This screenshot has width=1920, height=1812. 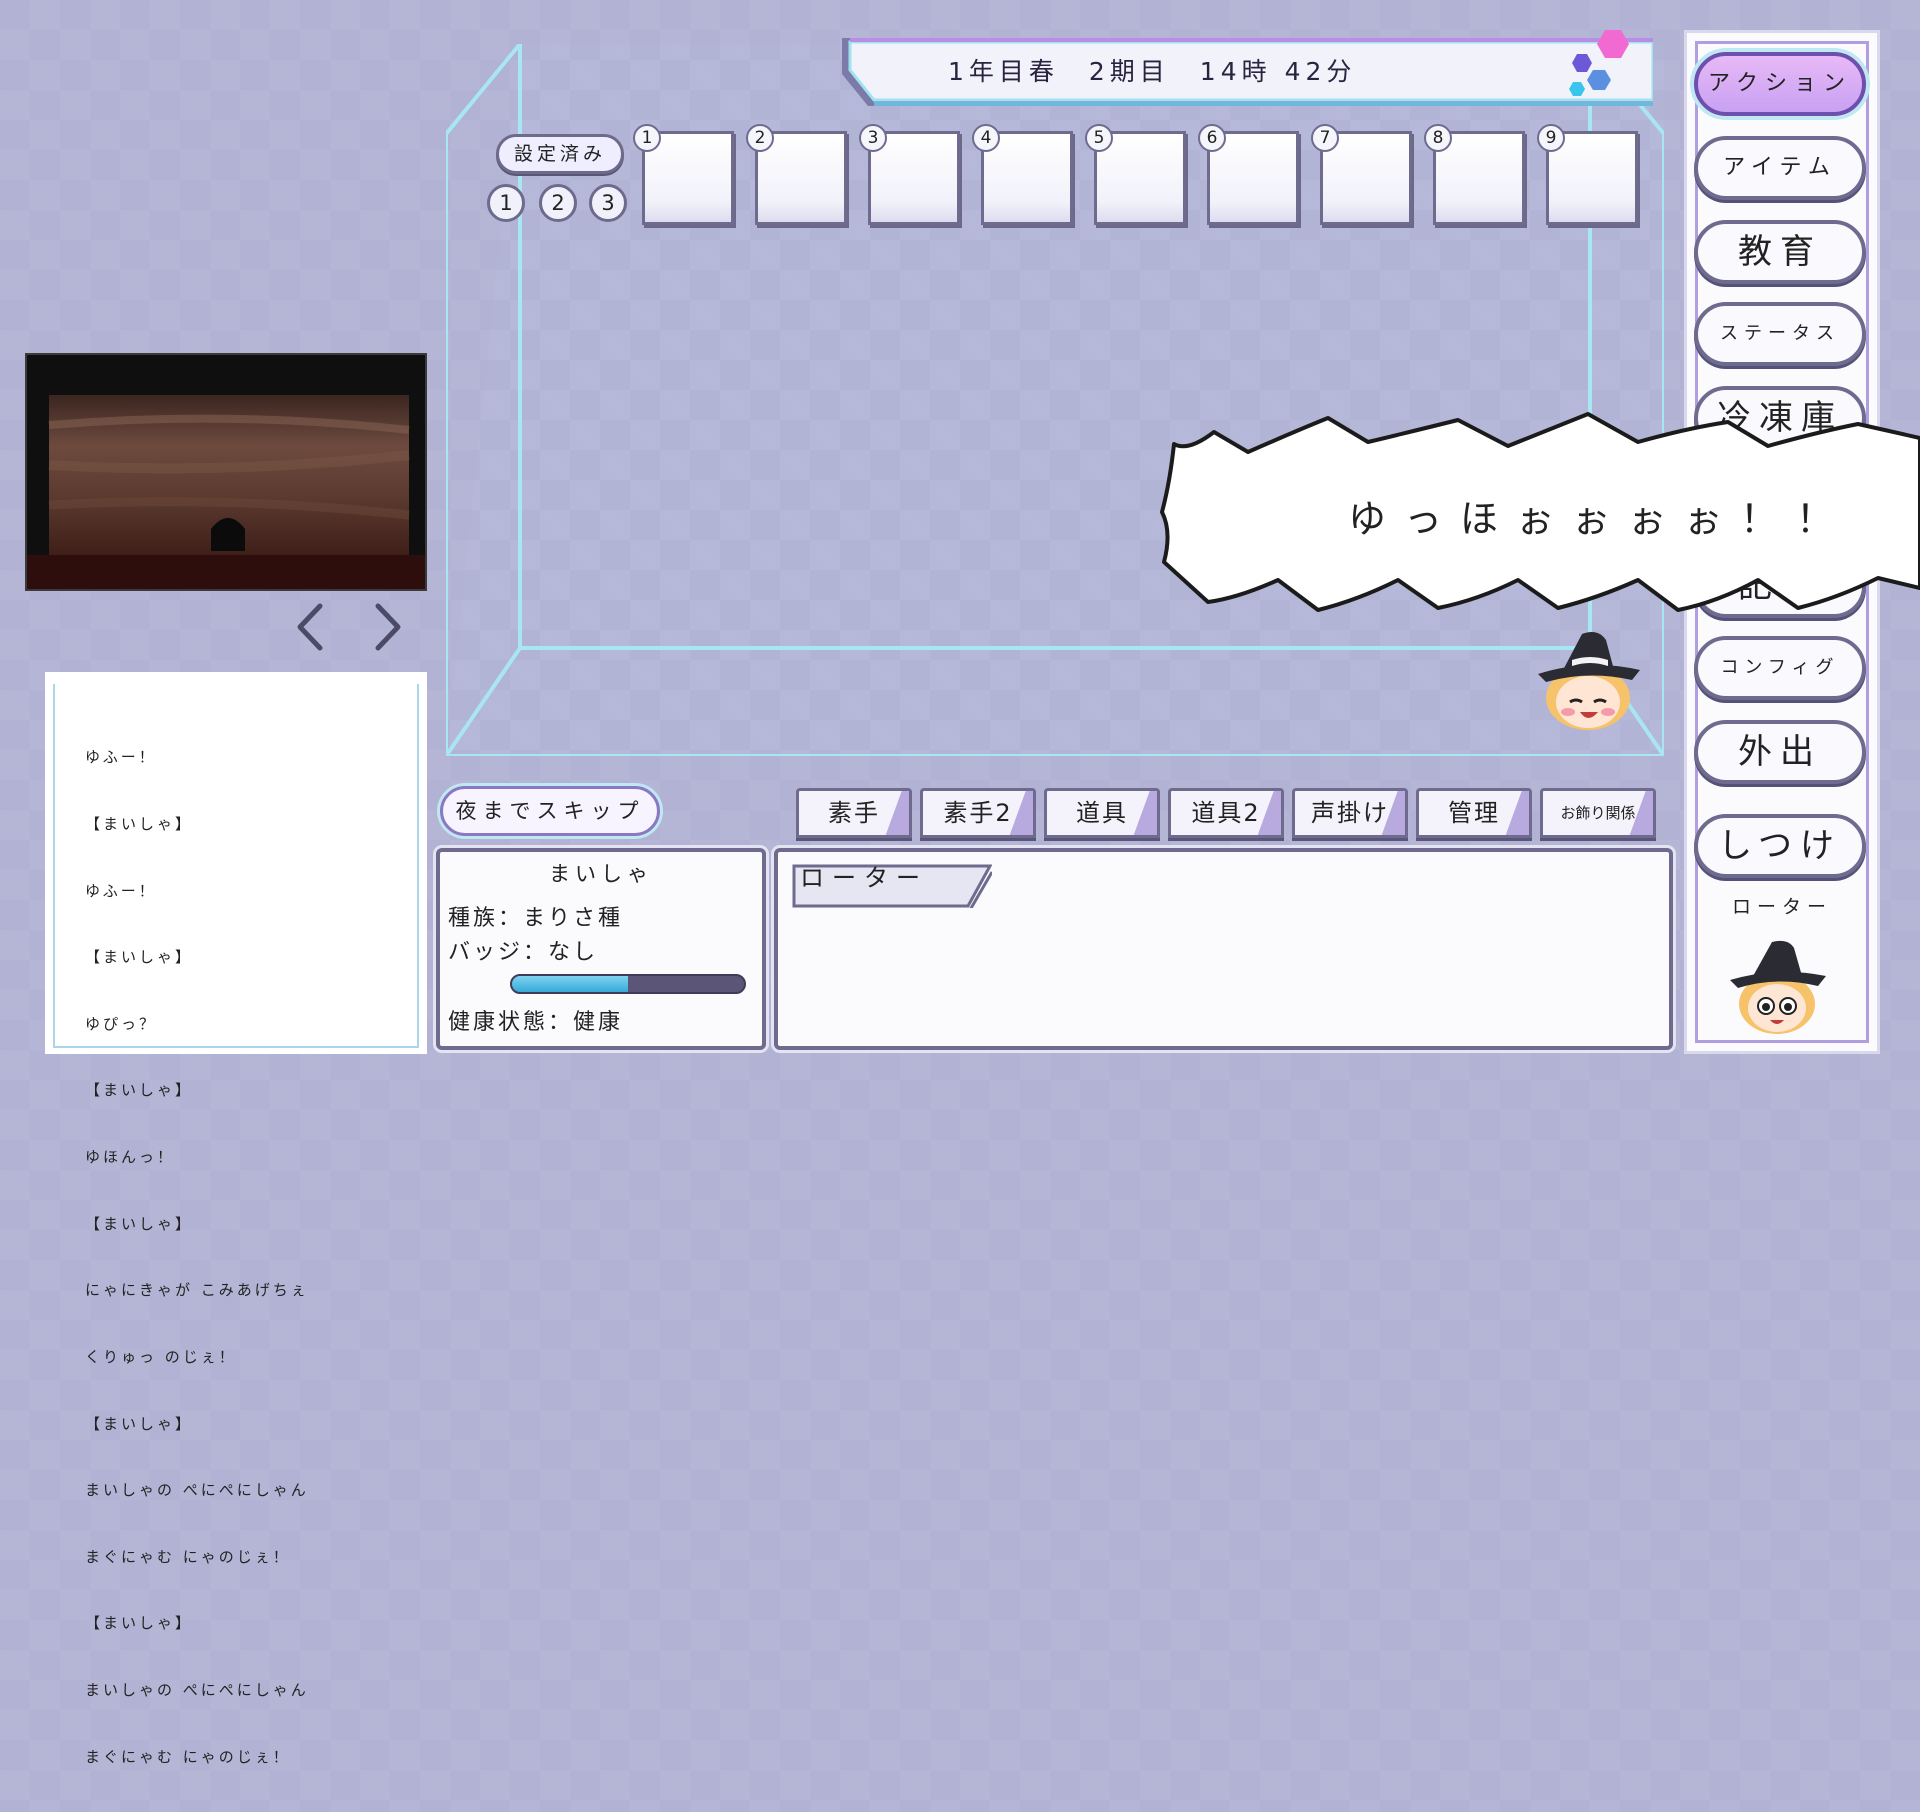 I want to click on menu-go-out-button: 外出, so click(x=1780, y=752).